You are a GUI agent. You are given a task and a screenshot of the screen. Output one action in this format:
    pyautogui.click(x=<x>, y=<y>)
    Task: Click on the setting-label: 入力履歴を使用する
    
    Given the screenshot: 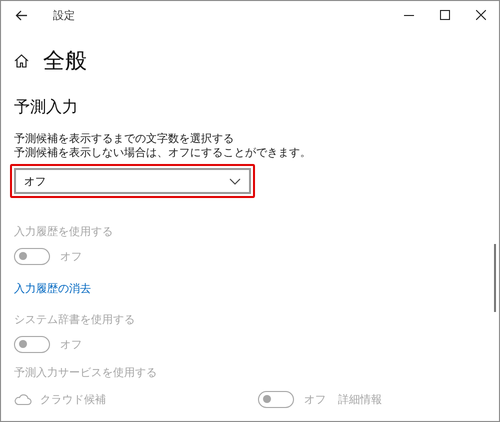 What is the action you would take?
    pyautogui.click(x=64, y=231)
    